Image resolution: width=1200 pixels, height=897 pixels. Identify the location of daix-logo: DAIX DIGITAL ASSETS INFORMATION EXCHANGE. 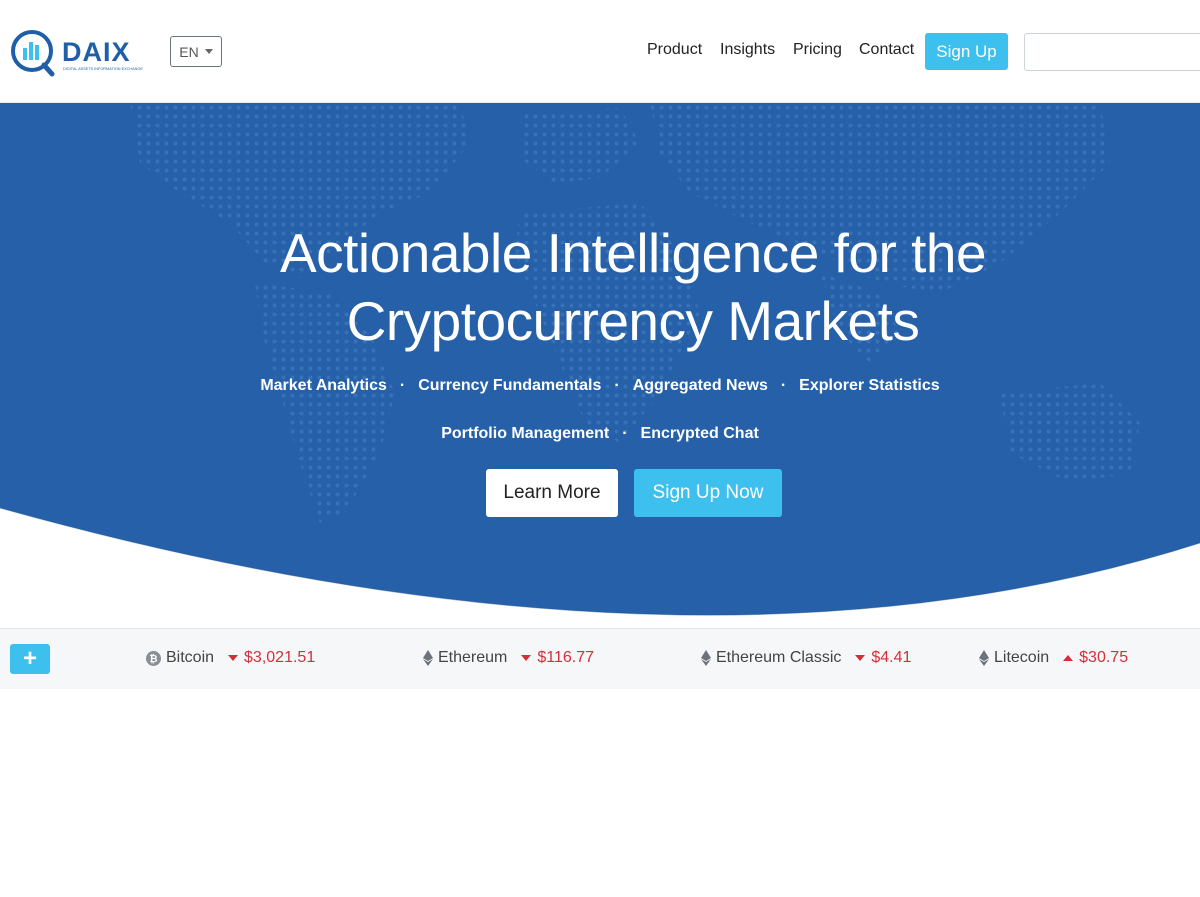
(83, 53).